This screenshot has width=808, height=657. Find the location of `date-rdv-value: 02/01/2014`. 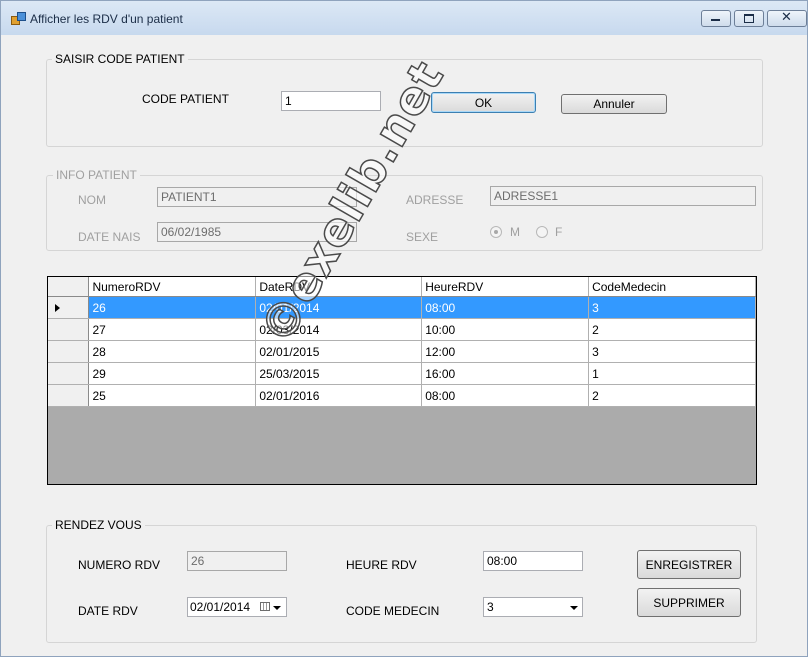

date-rdv-value: 02/01/2014 is located at coordinates (220, 607).